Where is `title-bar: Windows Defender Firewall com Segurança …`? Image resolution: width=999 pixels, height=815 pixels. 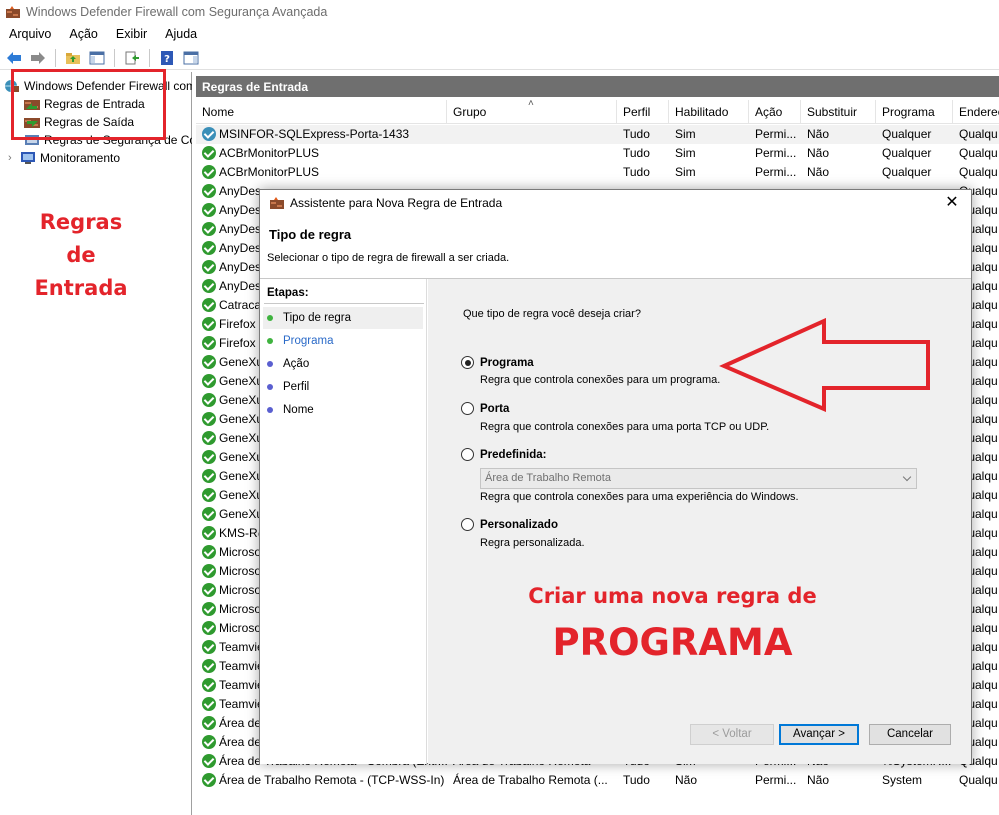
title-bar: Windows Defender Firewall com Segurança … is located at coordinates (499, 12).